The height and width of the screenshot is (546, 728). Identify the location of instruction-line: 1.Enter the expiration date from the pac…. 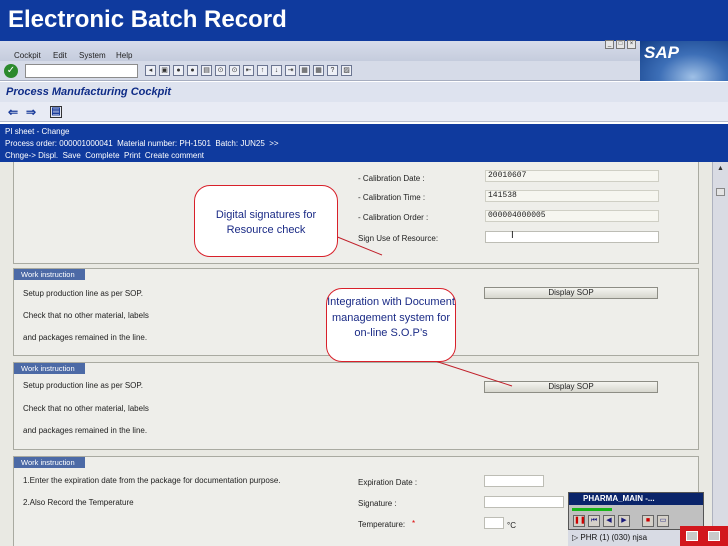
(152, 480).